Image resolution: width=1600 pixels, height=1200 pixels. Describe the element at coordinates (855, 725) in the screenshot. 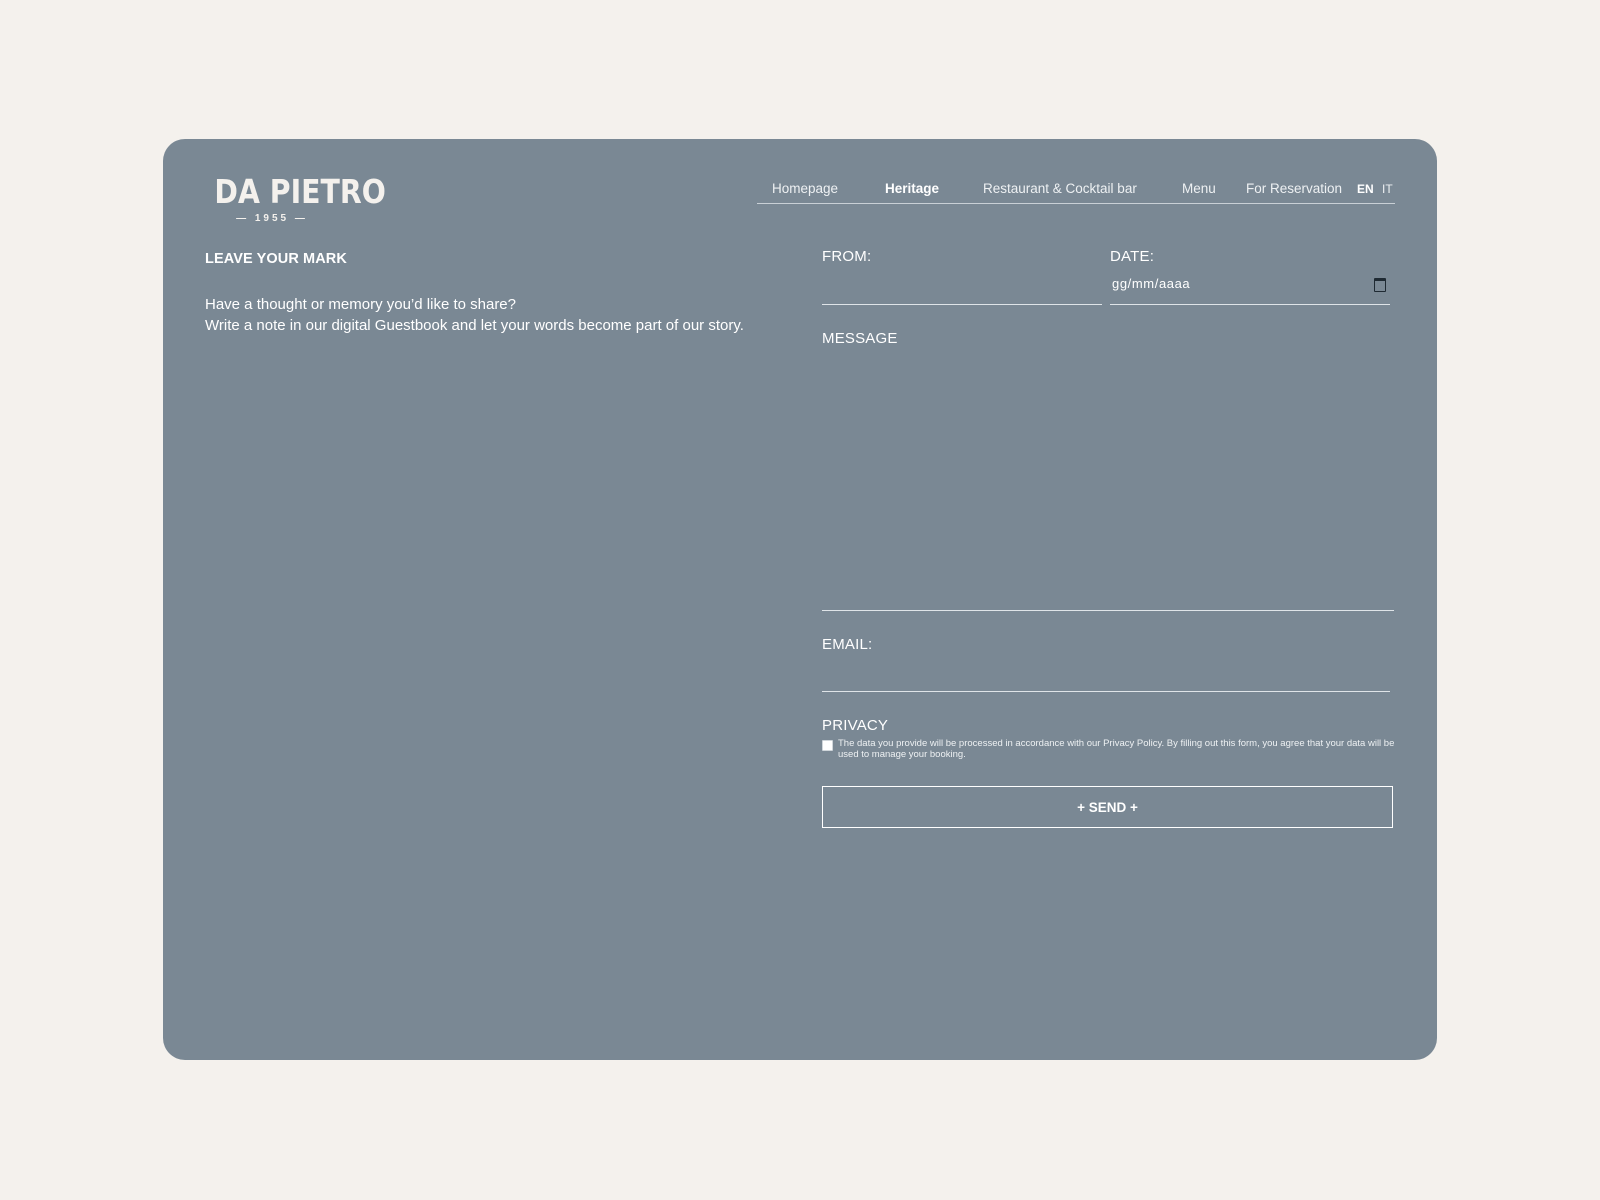

I see `privacy-label: PRIVACY` at that location.